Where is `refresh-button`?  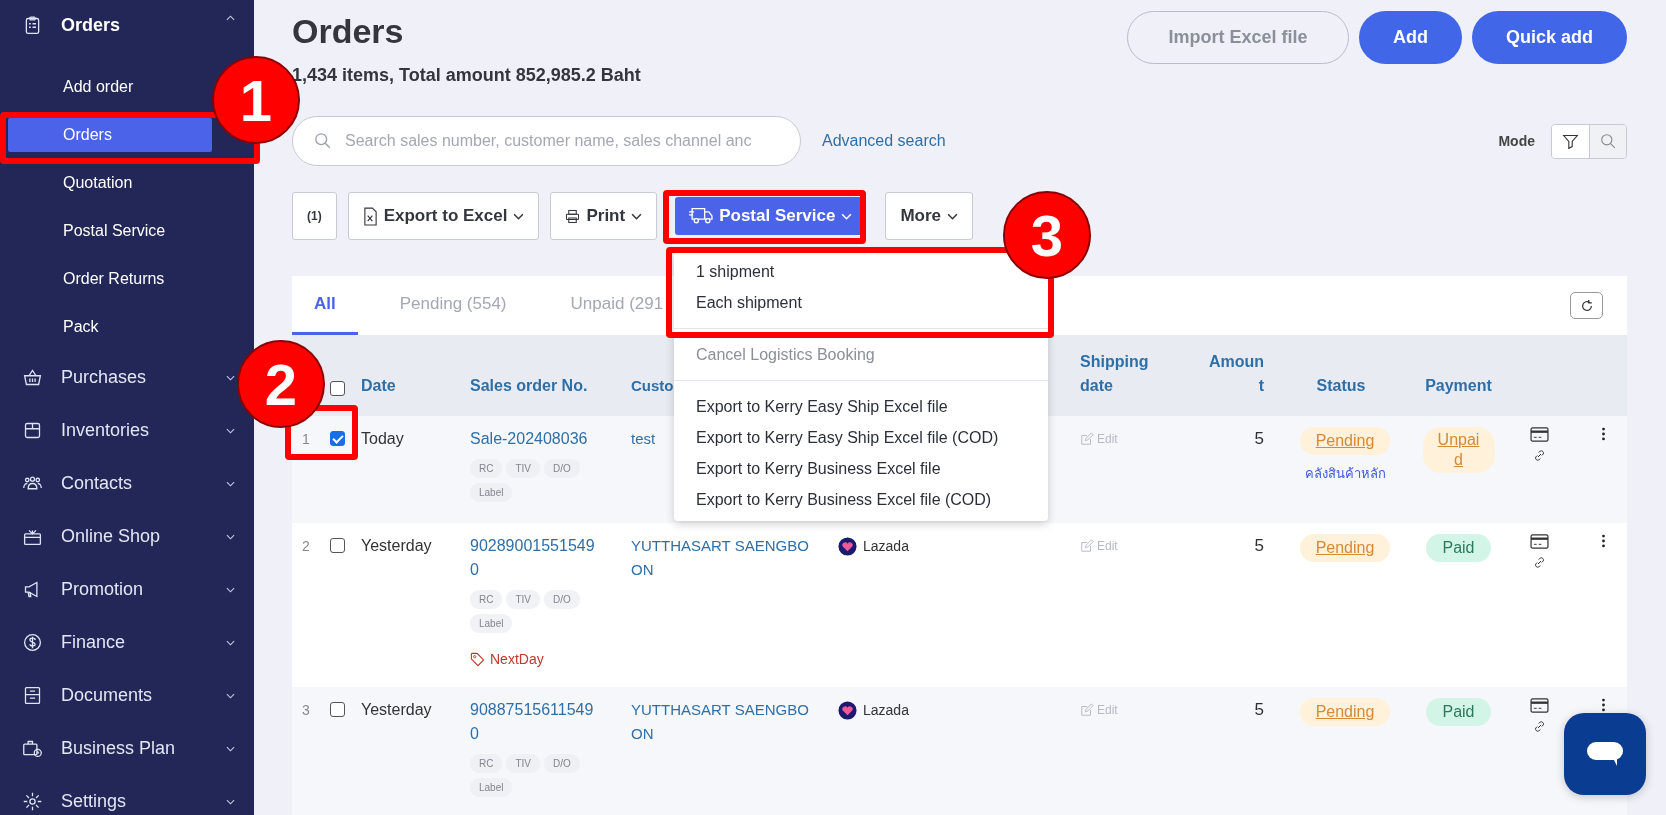
refresh-button is located at coordinates (1586, 305).